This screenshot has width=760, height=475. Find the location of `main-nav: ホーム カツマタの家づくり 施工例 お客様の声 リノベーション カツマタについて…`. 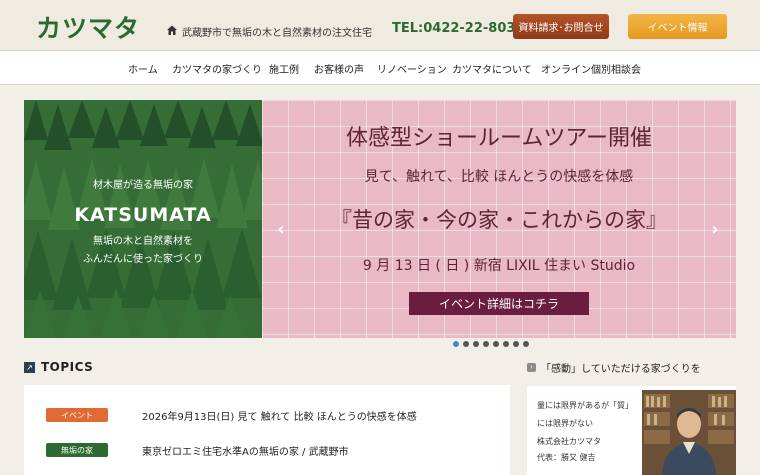

main-nav: ホーム カツマタの家づくり 施工例 お客様の声 リノベーション カツマタについて… is located at coordinates (380, 67).